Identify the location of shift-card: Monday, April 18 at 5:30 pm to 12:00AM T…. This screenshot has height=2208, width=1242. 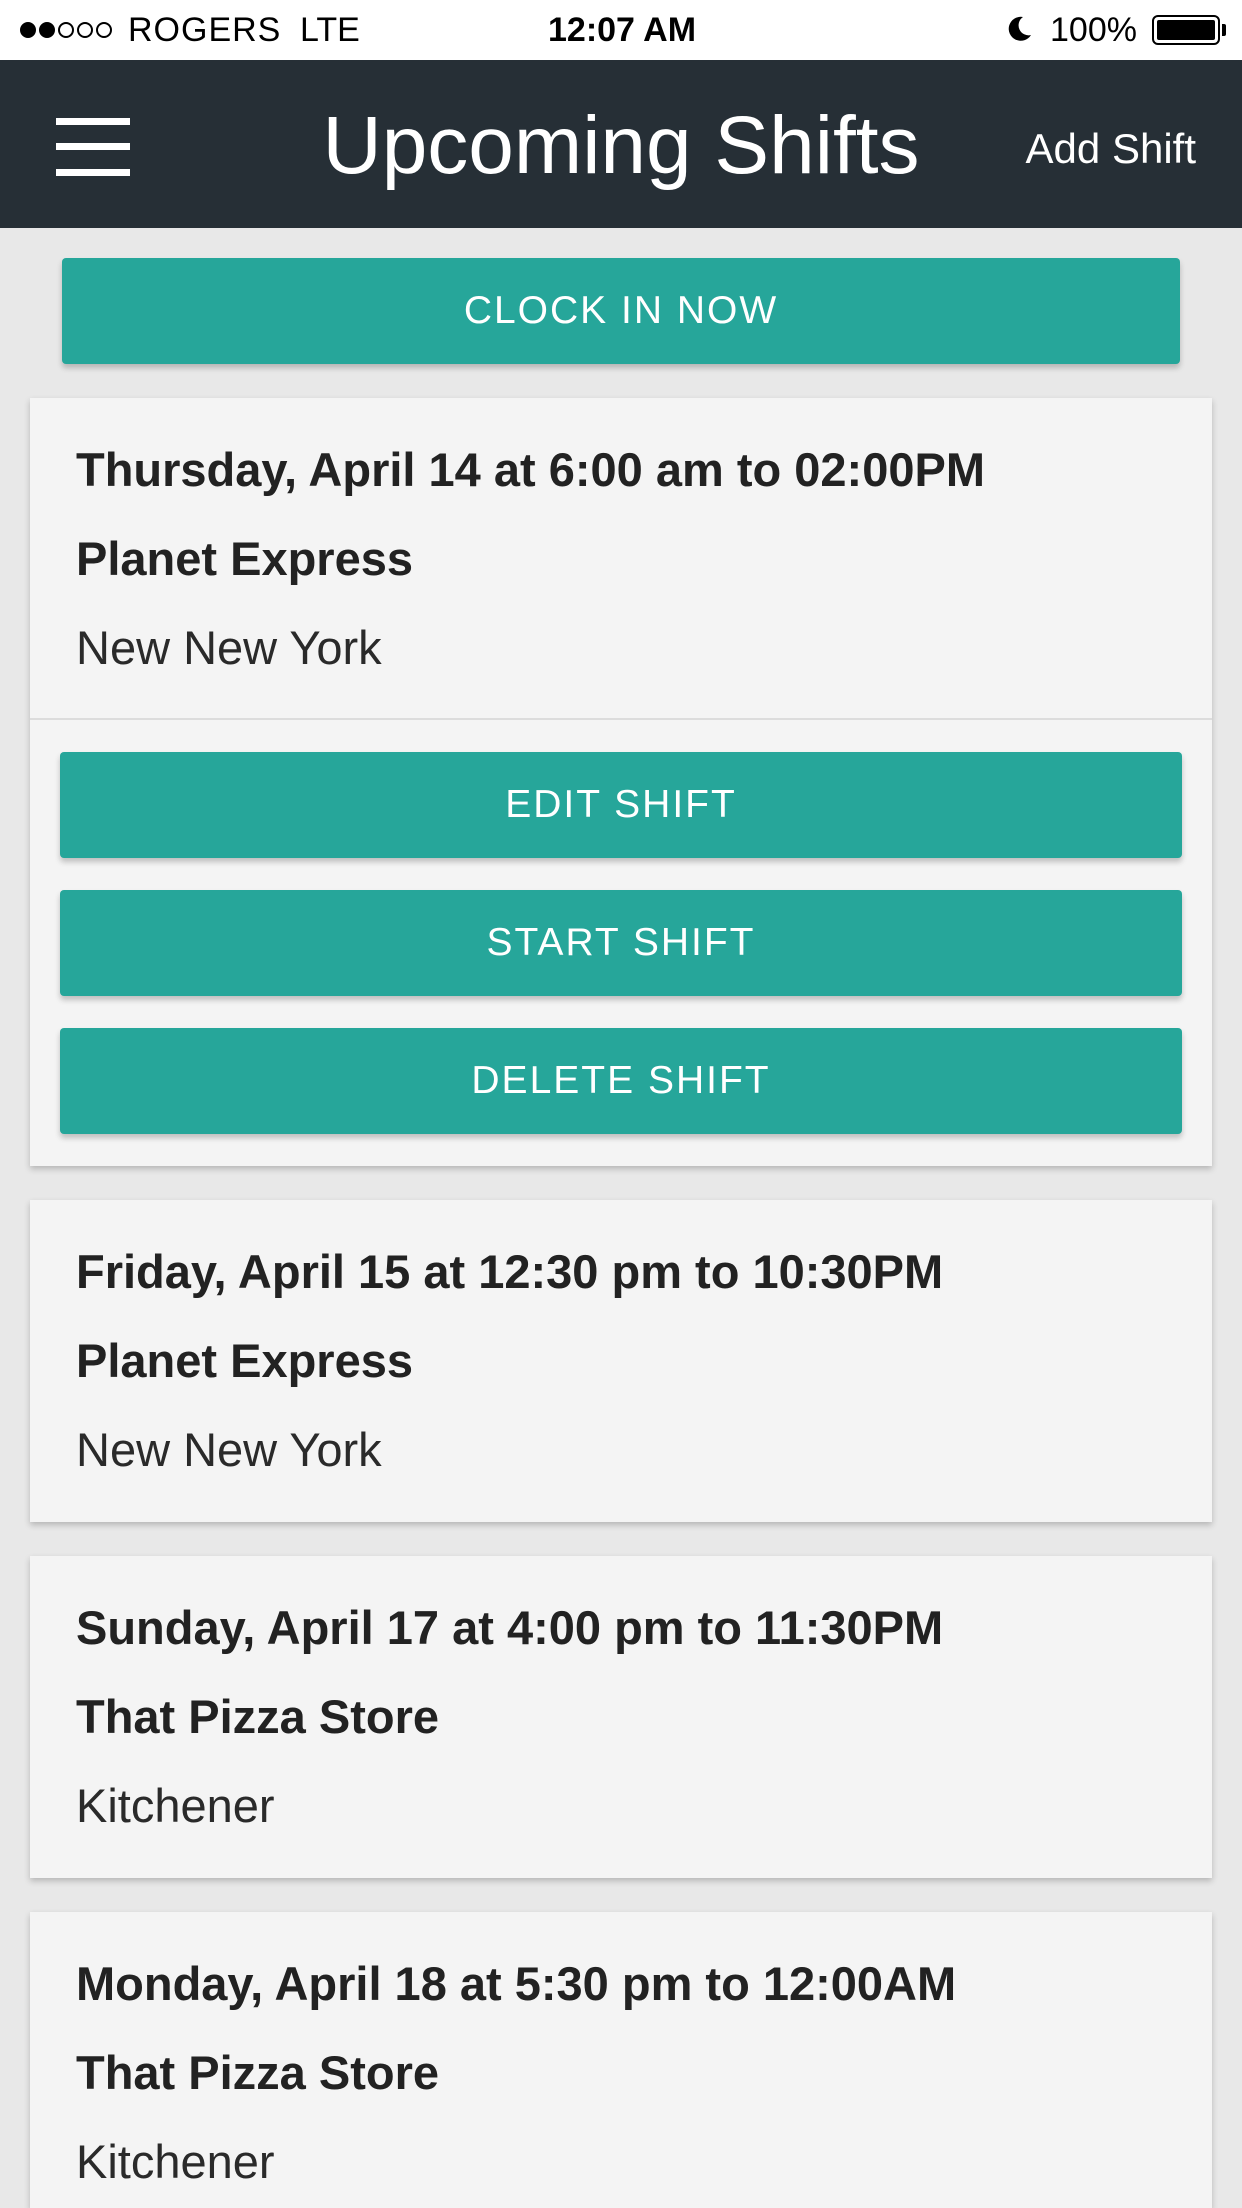
(621, 2060).